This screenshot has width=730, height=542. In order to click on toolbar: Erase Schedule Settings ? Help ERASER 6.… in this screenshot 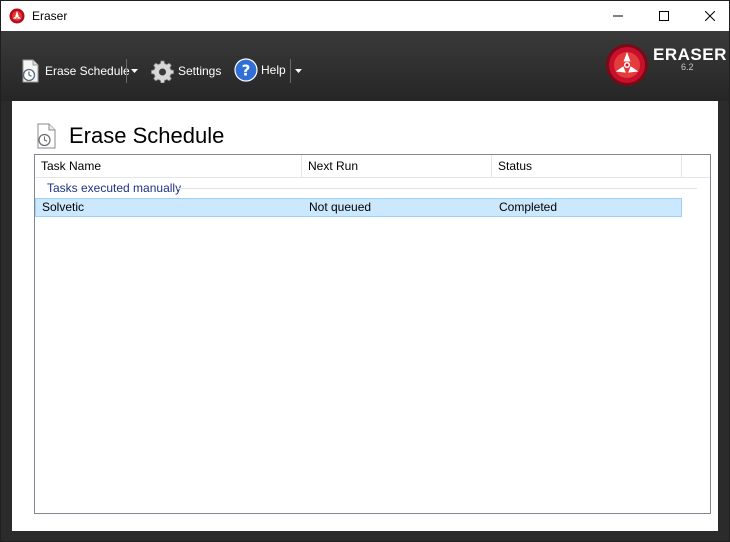, I will do `click(365, 66)`.